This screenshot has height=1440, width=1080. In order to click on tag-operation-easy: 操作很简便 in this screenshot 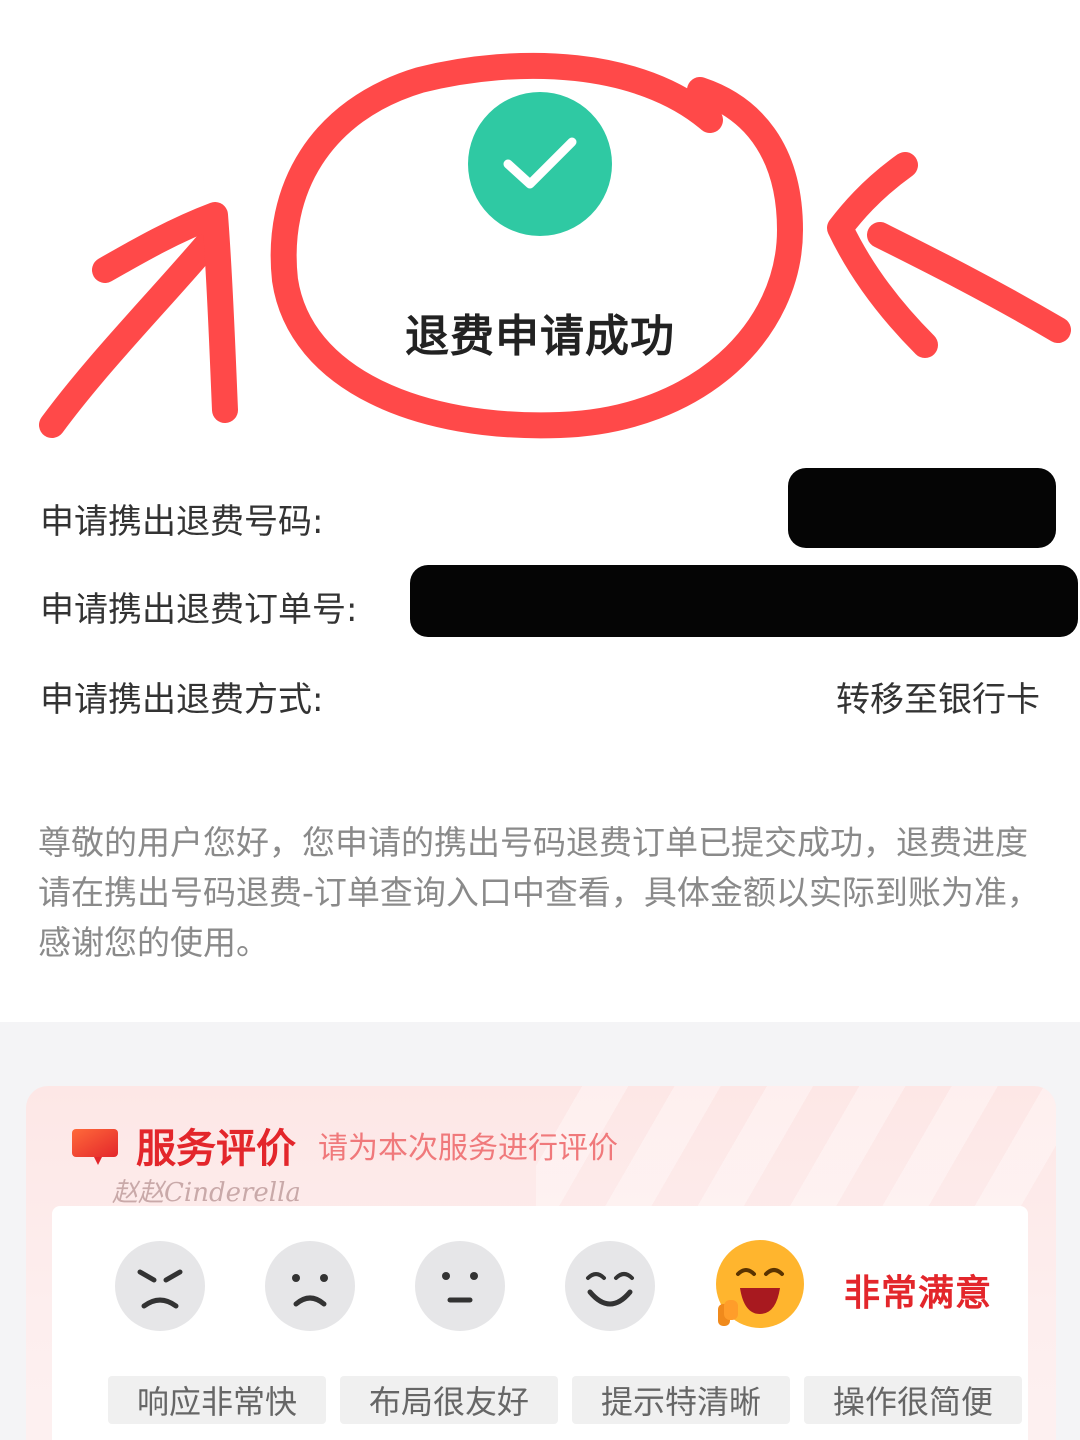, I will do `click(913, 1400)`.